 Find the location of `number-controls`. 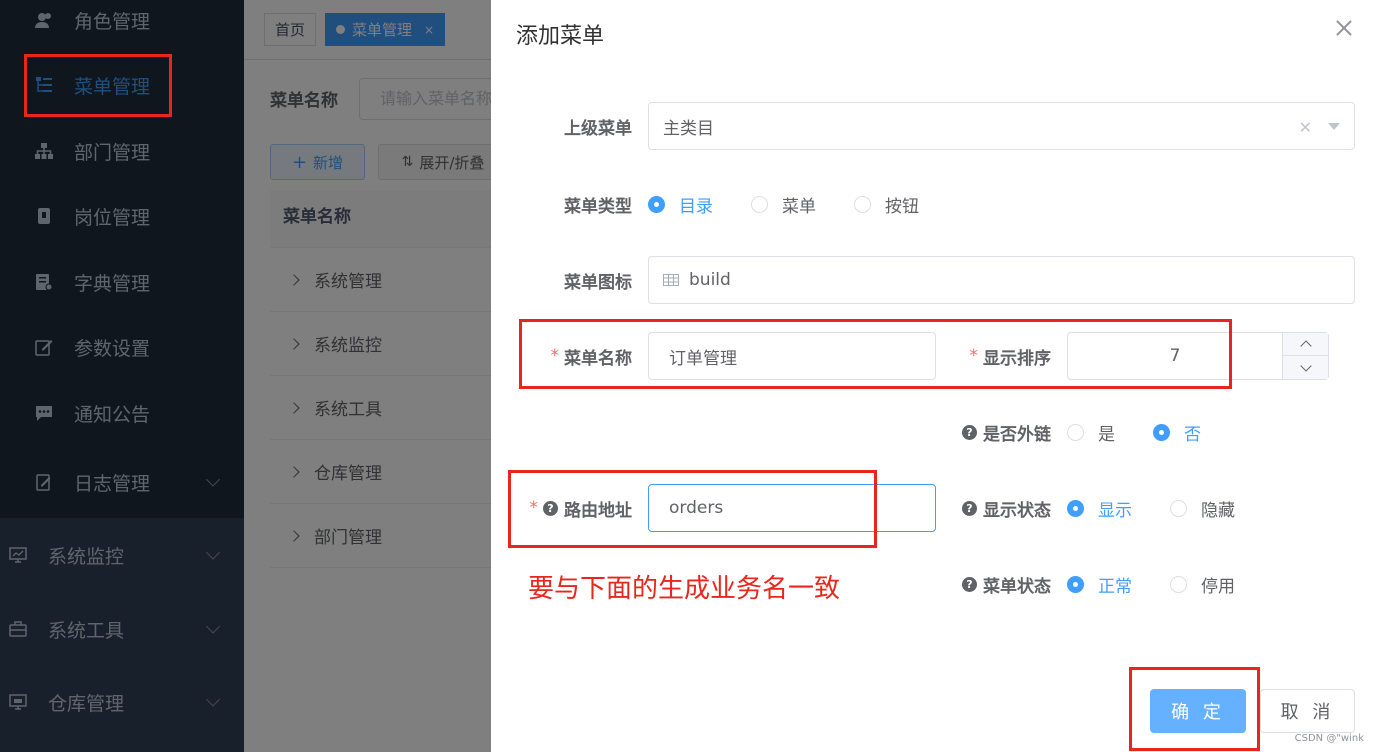

number-controls is located at coordinates (1305, 356).